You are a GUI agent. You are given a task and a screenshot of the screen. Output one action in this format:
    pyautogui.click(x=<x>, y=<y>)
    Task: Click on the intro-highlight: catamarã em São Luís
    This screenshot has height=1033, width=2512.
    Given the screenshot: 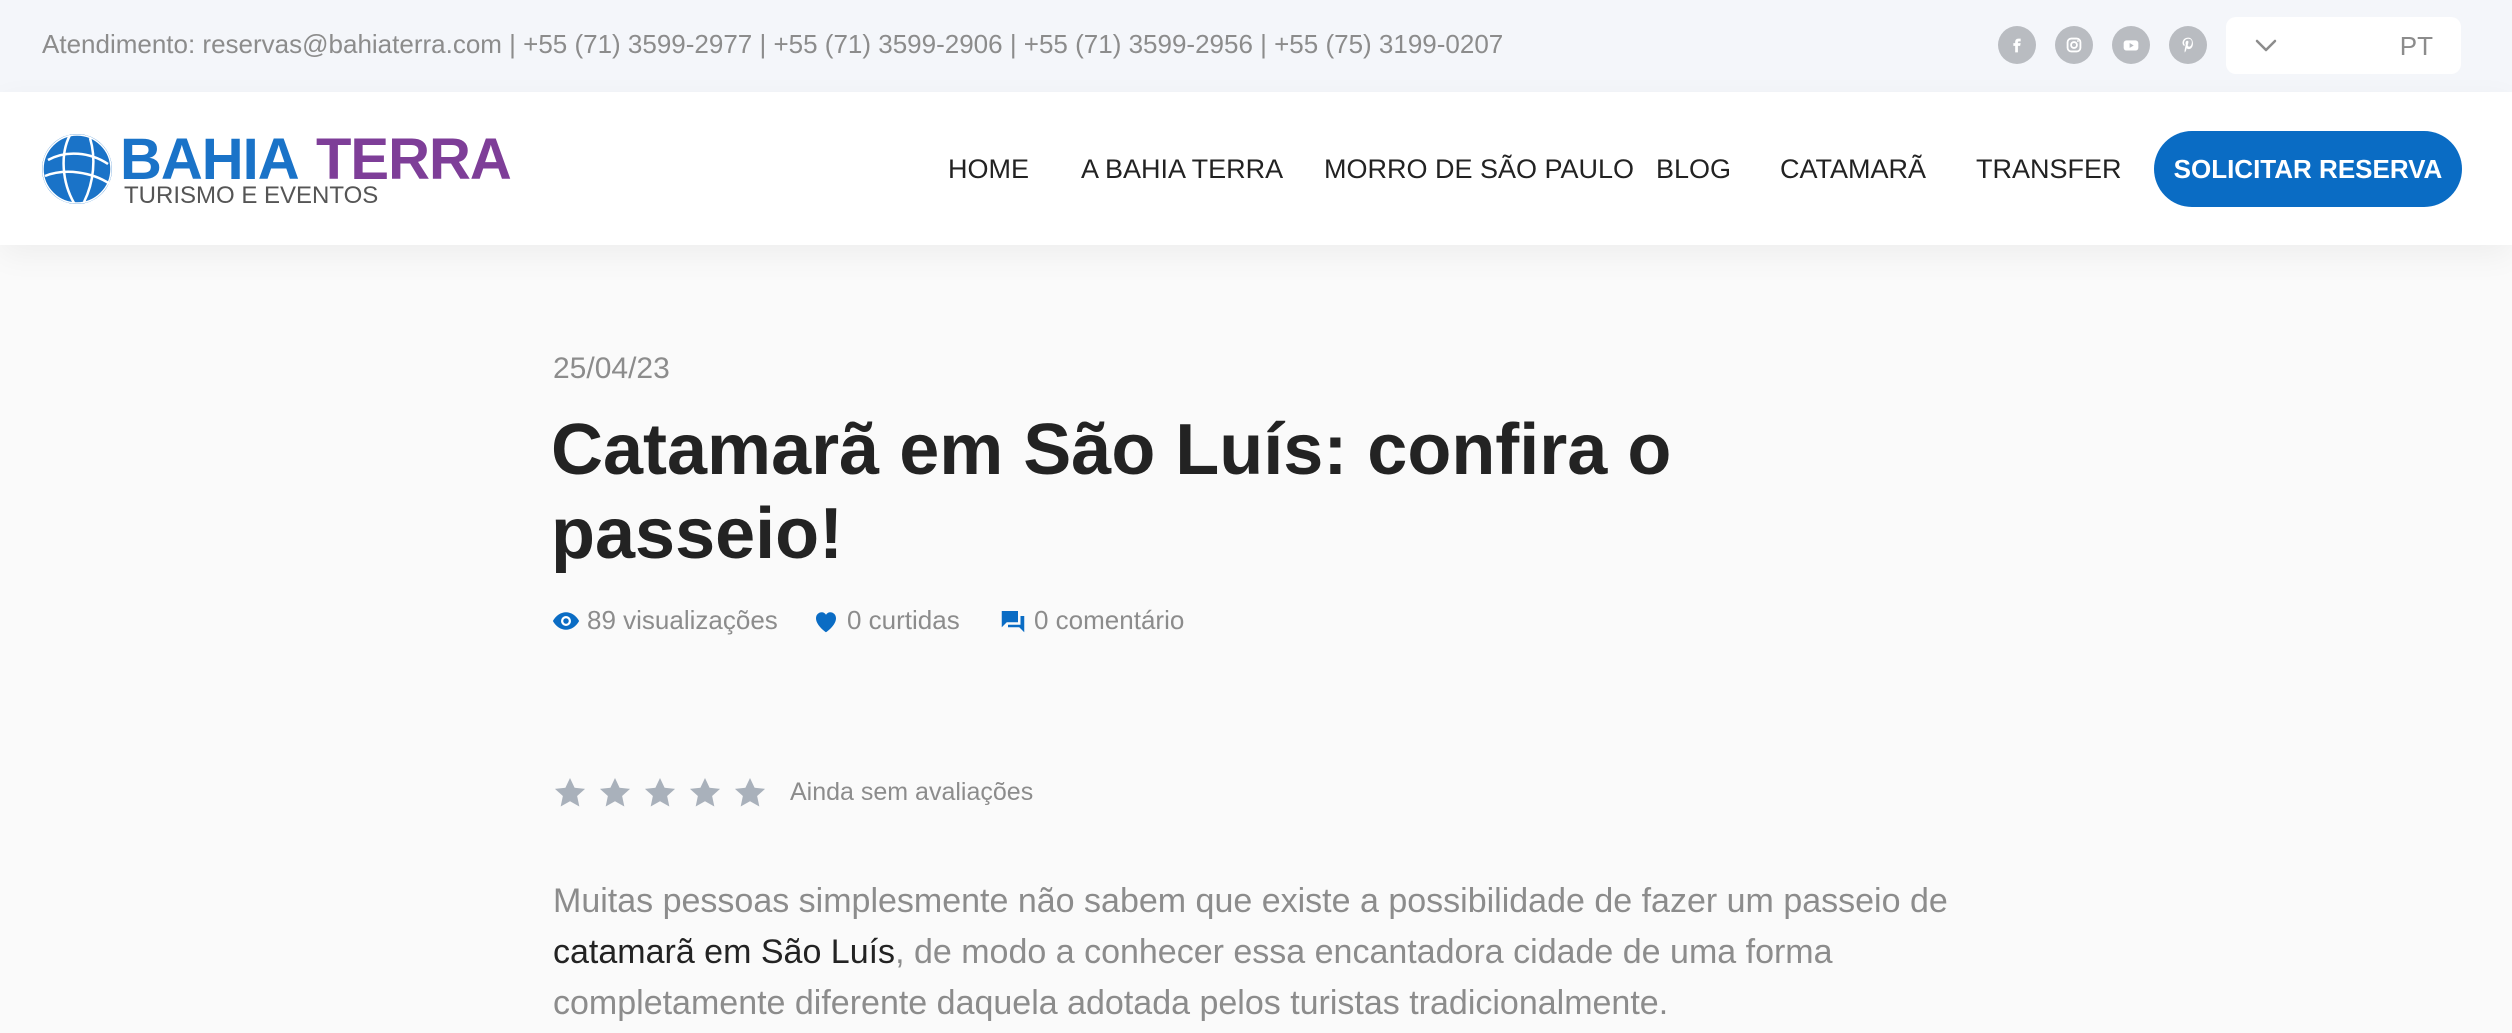 What is the action you would take?
    pyautogui.click(x=724, y=952)
    